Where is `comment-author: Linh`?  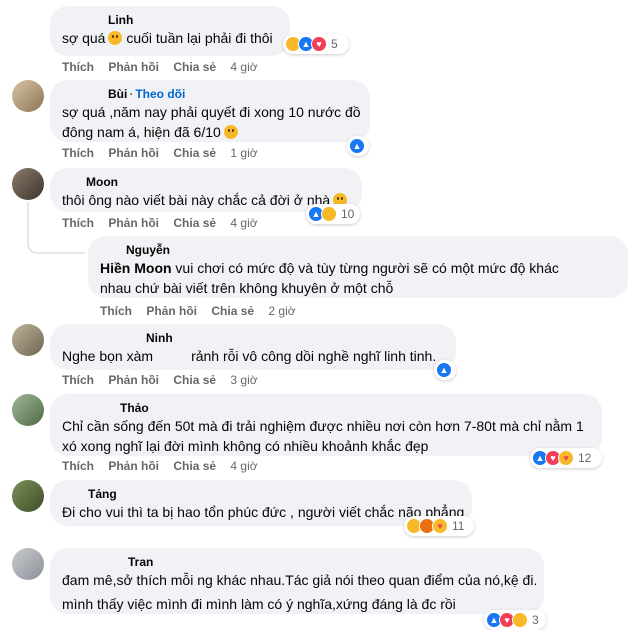
comment-author: Linh is located at coordinates (170, 20).